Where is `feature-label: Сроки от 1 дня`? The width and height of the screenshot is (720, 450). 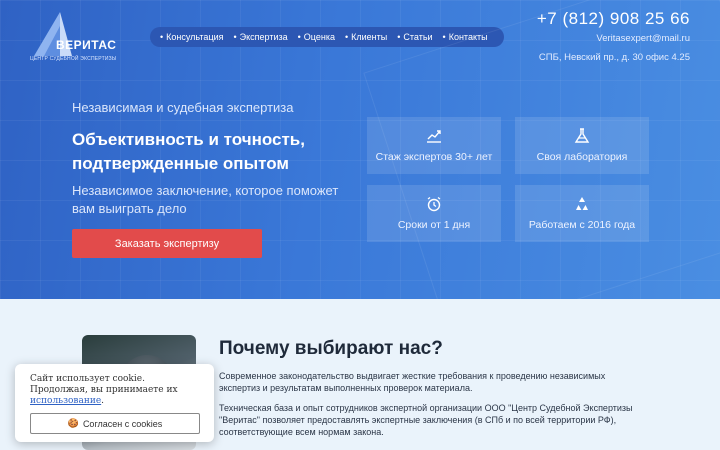 feature-label: Сроки от 1 дня is located at coordinates (434, 225).